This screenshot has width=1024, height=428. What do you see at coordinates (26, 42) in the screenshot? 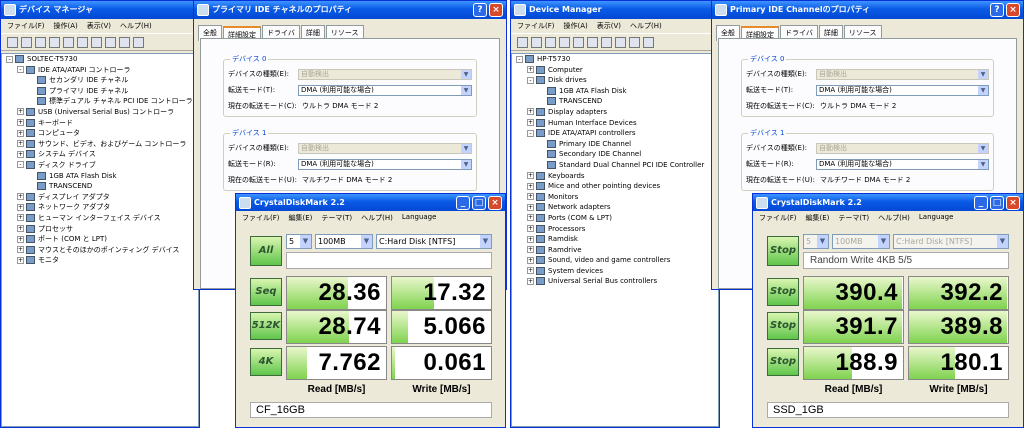
I see `forward-icon` at bounding box center [26, 42].